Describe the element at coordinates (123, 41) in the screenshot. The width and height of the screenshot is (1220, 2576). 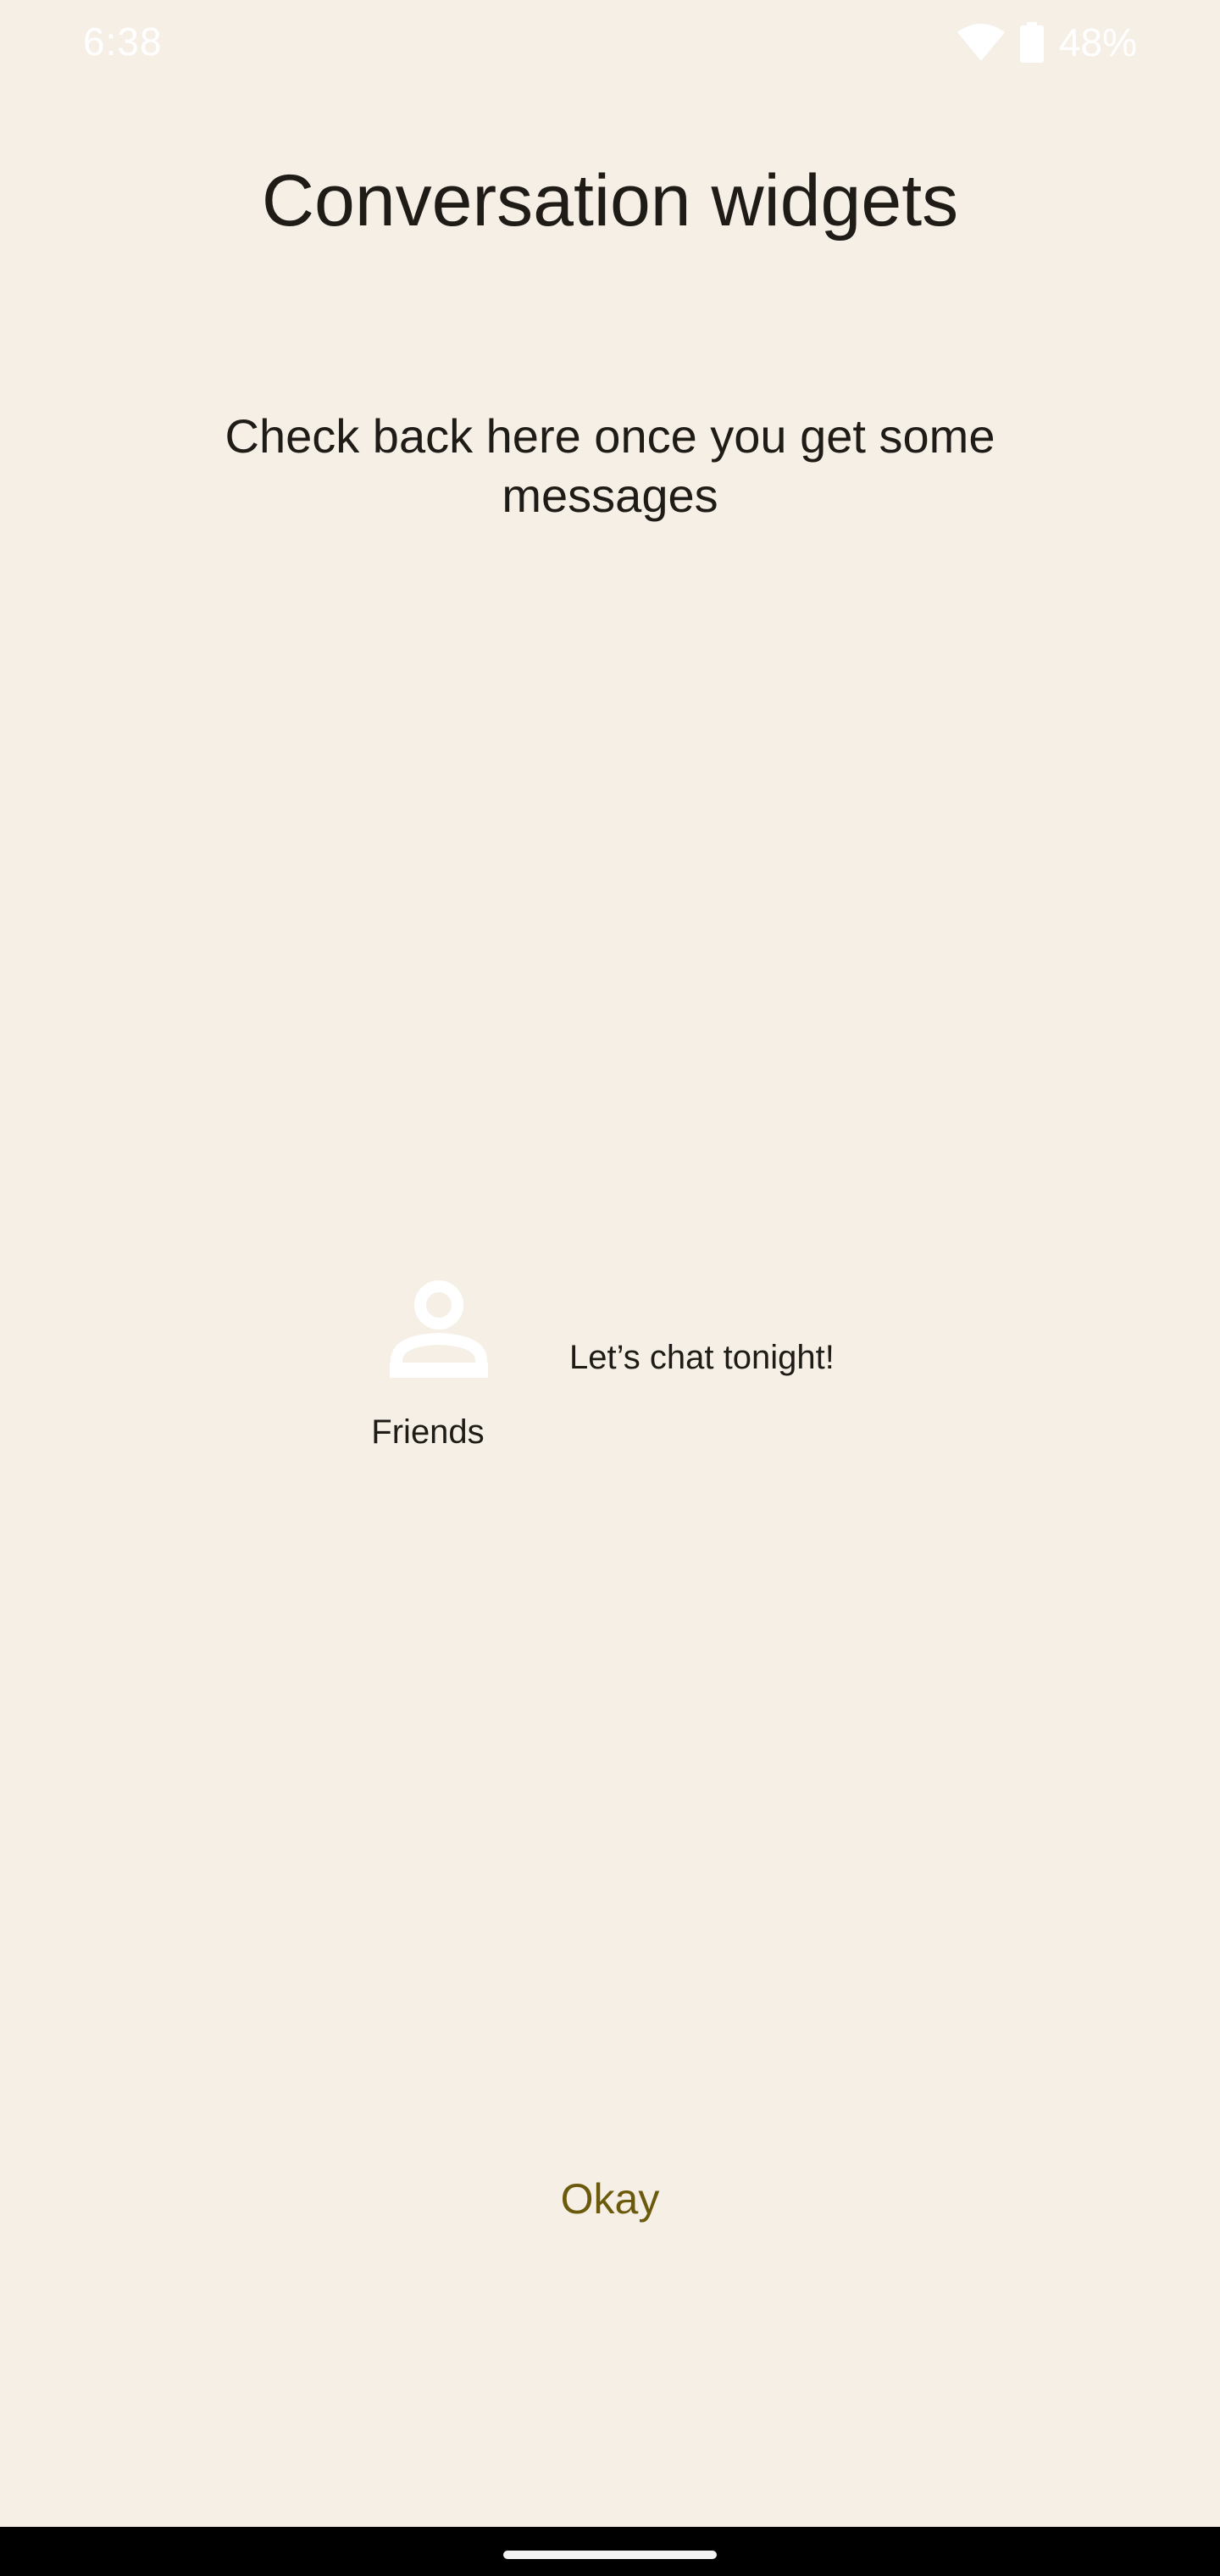
I see `status-time: 6:38` at that location.